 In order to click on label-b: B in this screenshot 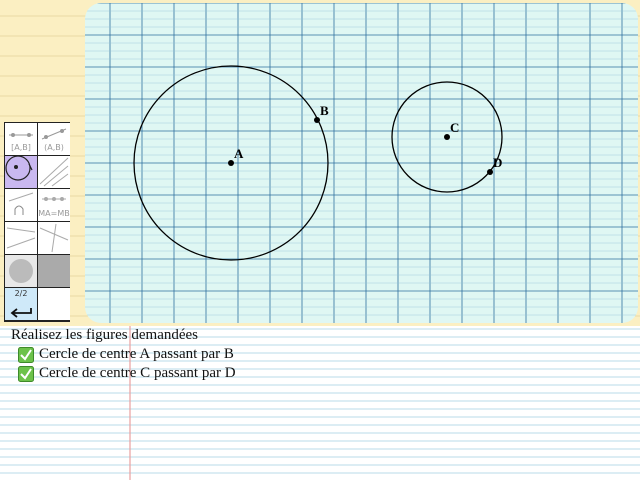, I will do `click(324, 110)`.